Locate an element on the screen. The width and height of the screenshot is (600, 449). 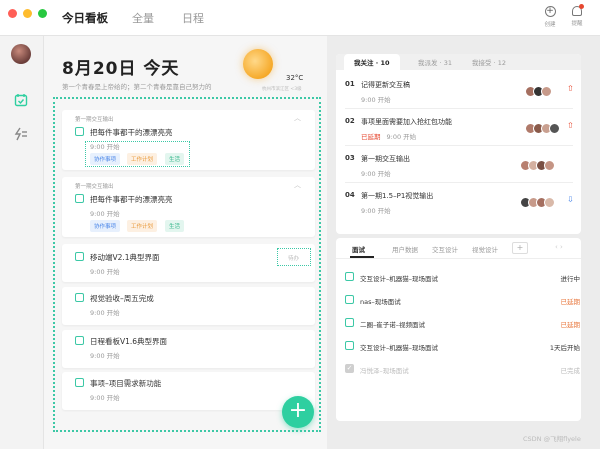
checked-checkbox-icon: ✓ is located at coordinates (349, 368).